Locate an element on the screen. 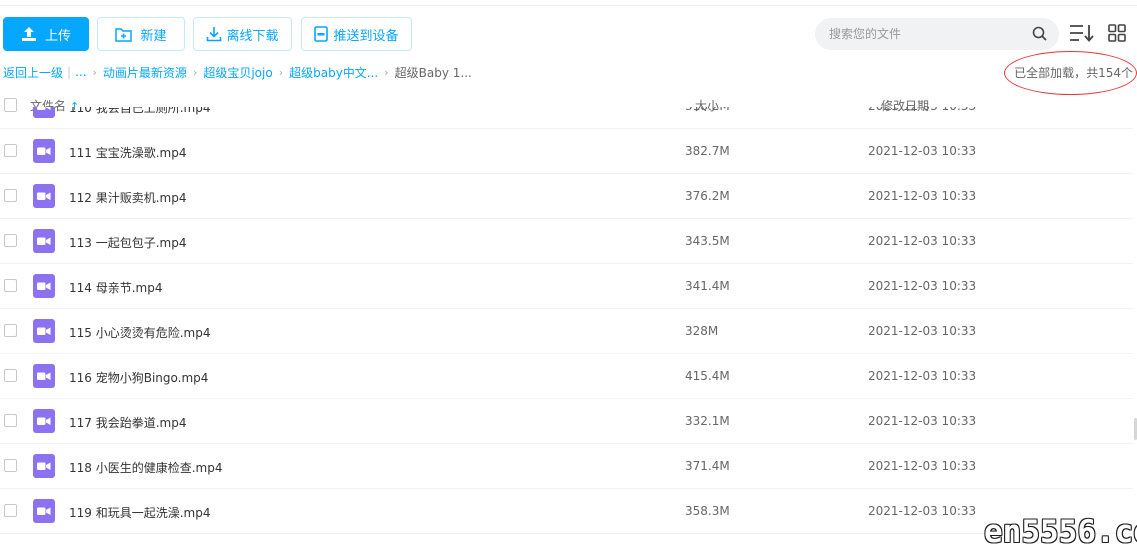 This screenshot has width=1137, height=549. table-row: 117 我会跆拳道.mp4 332.1M 2021-12-03 10:33 is located at coordinates (566, 421).